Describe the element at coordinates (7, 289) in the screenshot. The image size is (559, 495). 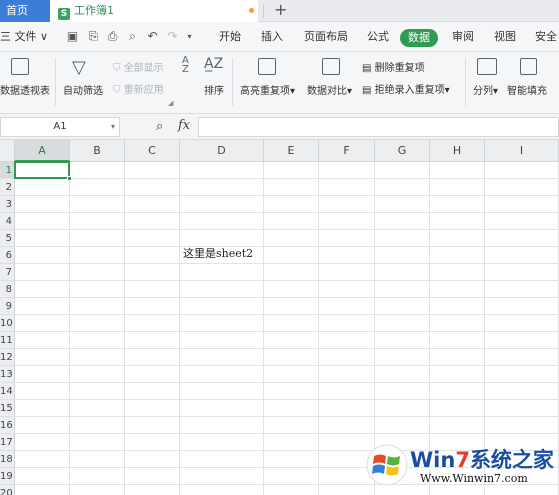
I see `row-header-8: 8` at that location.